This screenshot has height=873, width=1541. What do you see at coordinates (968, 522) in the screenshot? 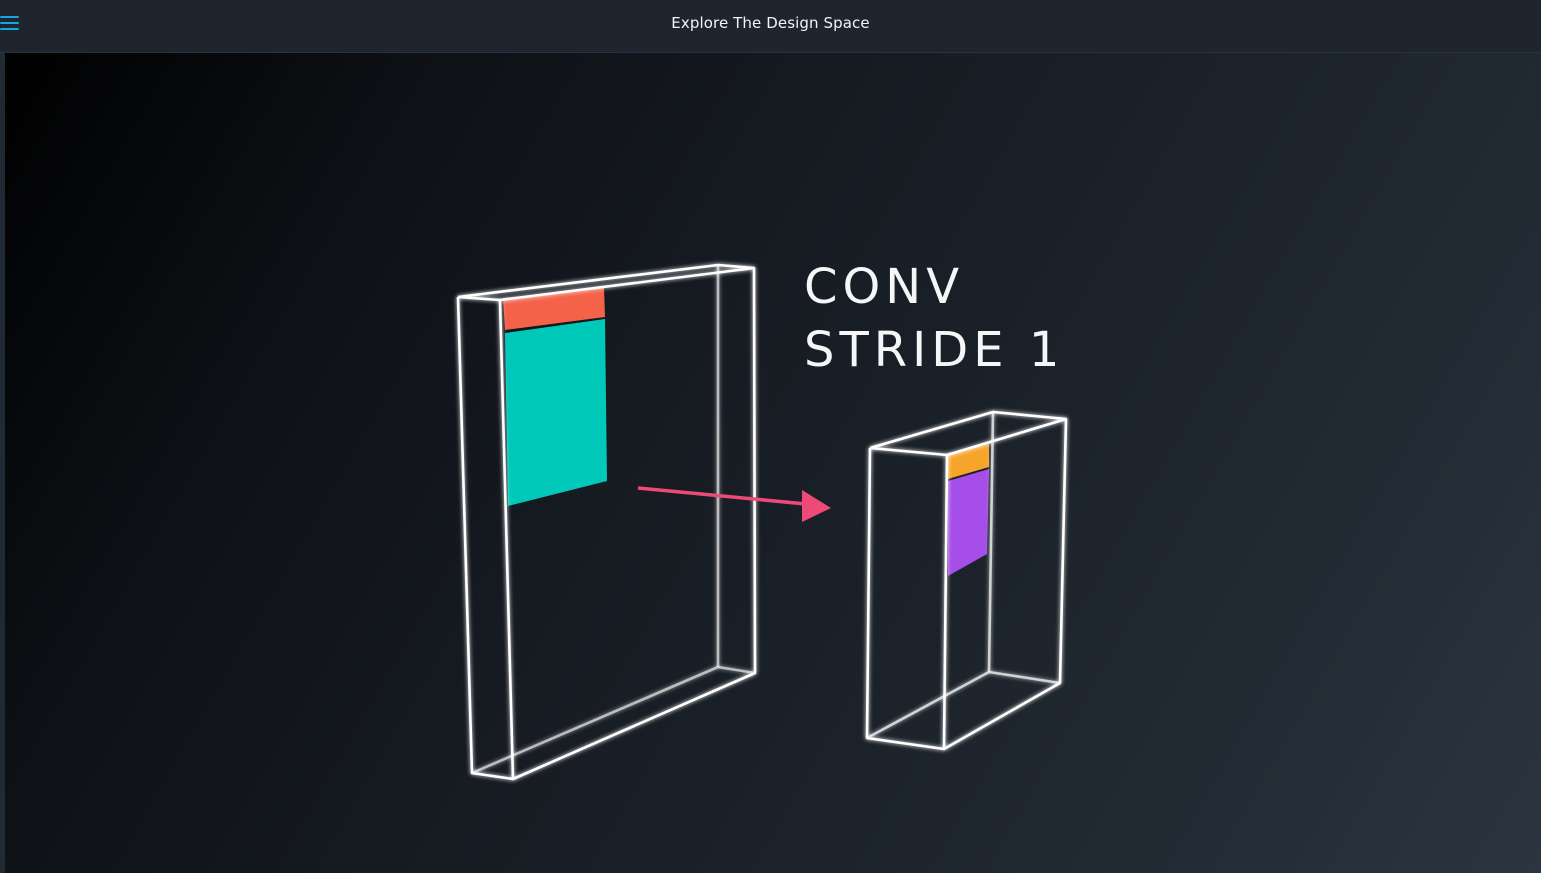
I see `output-patch-main` at bounding box center [968, 522].